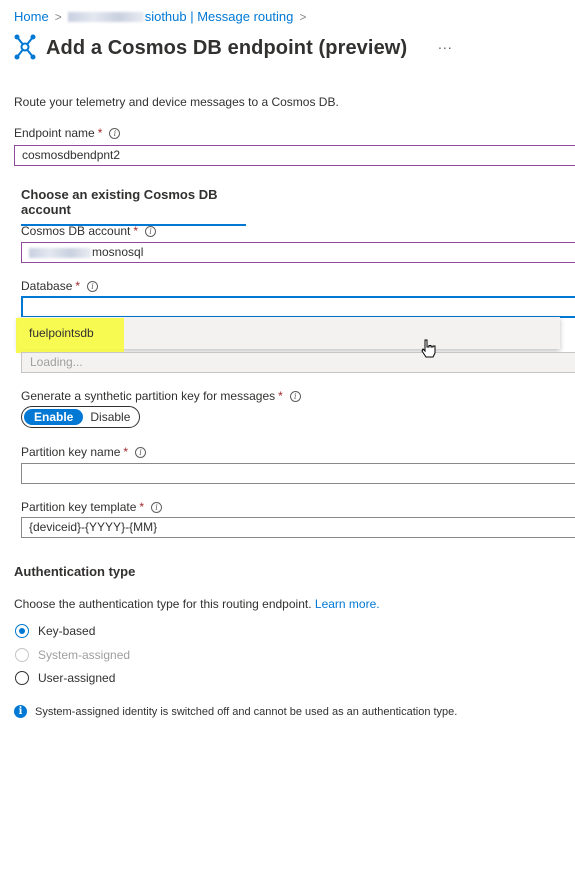 Image resolution: width=575 pixels, height=891 pixels. What do you see at coordinates (22, 655) in the screenshot?
I see `radio-disabled-icon` at bounding box center [22, 655].